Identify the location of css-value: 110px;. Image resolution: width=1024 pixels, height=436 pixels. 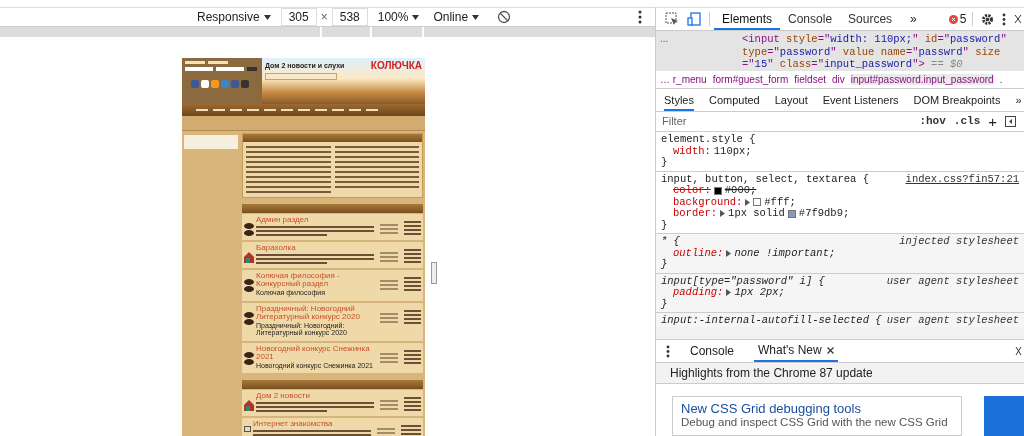
(732, 151).